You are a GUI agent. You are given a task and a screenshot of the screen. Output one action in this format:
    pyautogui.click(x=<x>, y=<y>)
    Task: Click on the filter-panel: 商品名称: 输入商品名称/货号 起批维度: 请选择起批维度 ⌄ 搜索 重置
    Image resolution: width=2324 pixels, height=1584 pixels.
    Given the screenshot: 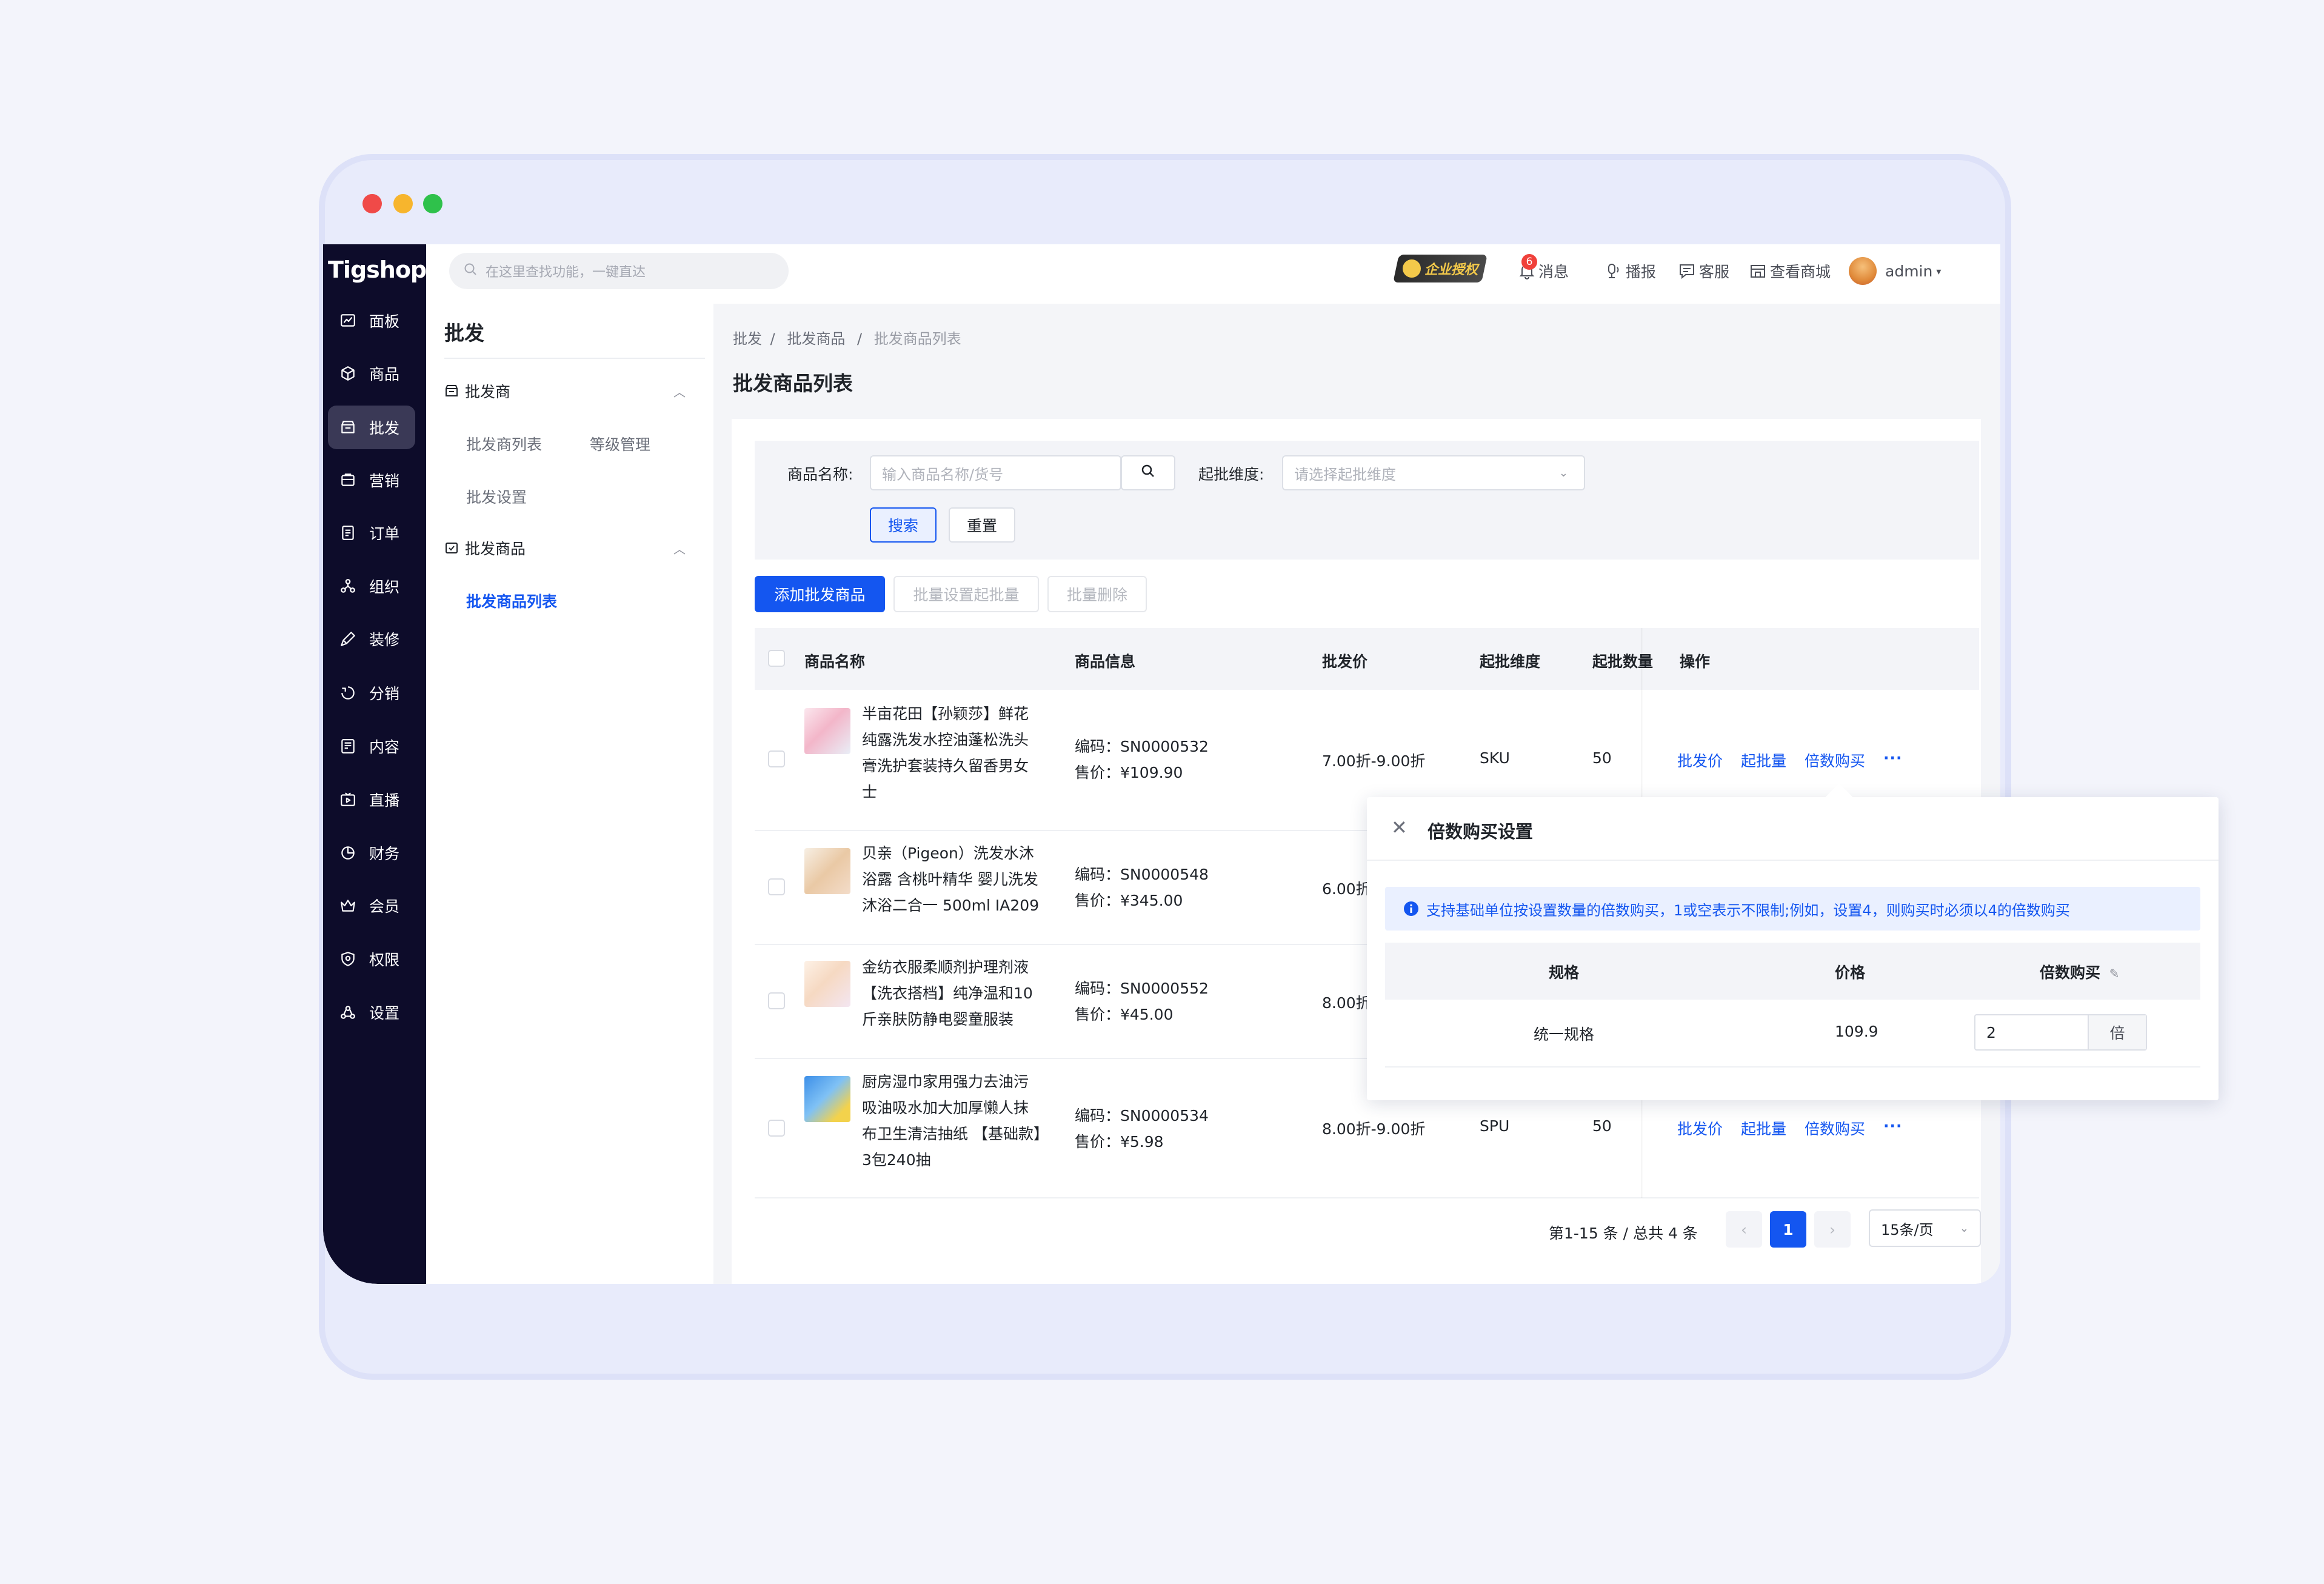 What is the action you would take?
    pyautogui.click(x=1367, y=500)
    